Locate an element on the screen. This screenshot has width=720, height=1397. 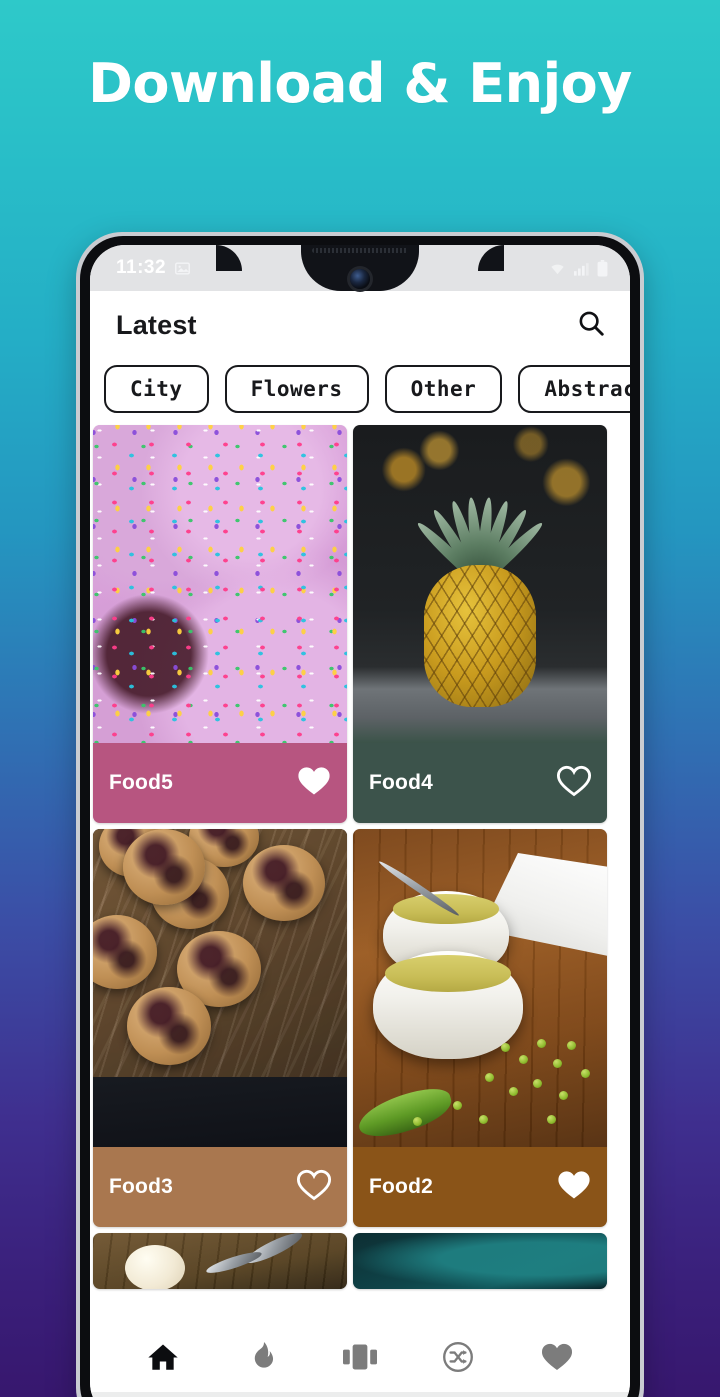
wallpaper-thumbnail-partial-left is located at coordinates (220, 1261).